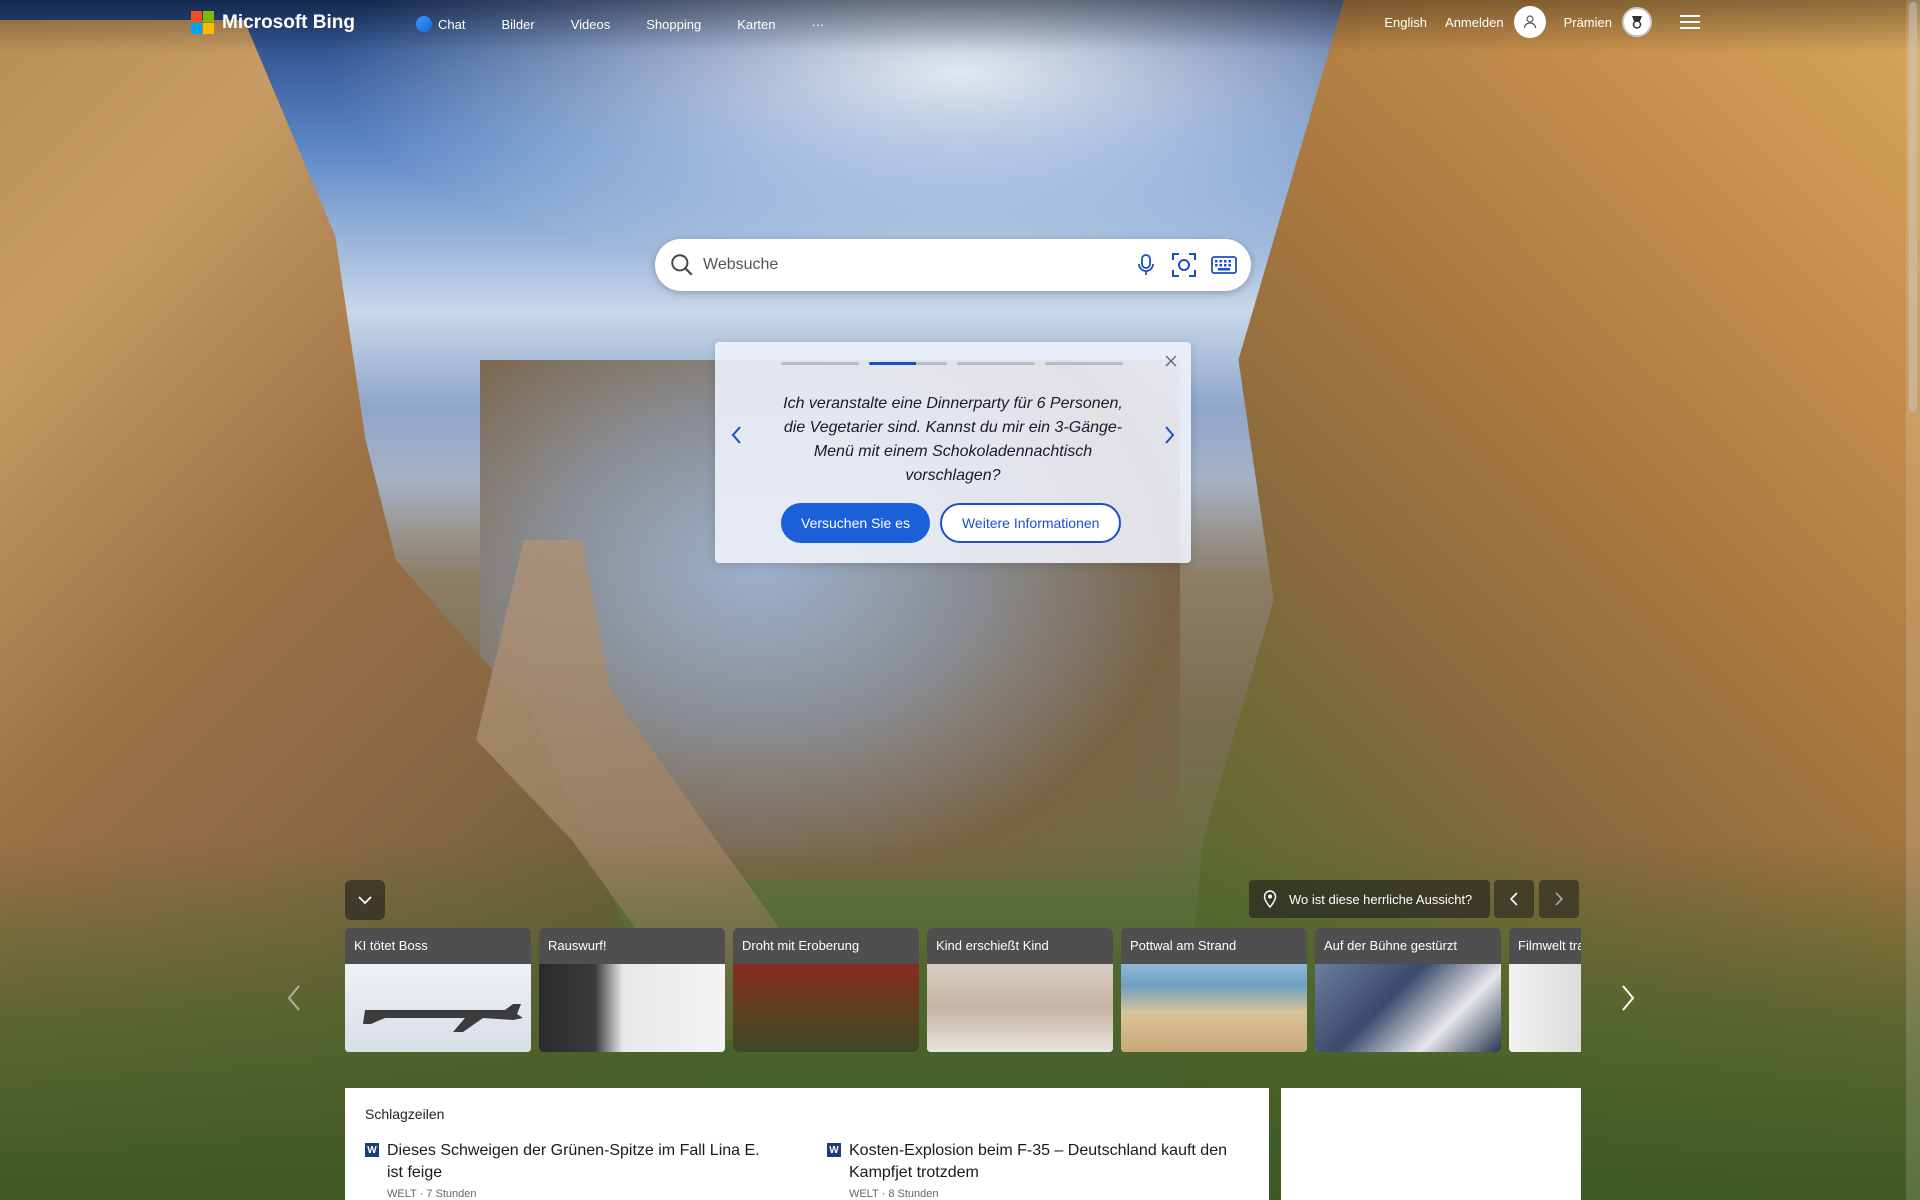 The height and width of the screenshot is (1200, 1920). What do you see at coordinates (294, 998) in the screenshot?
I see `carousel-prev-icon` at bounding box center [294, 998].